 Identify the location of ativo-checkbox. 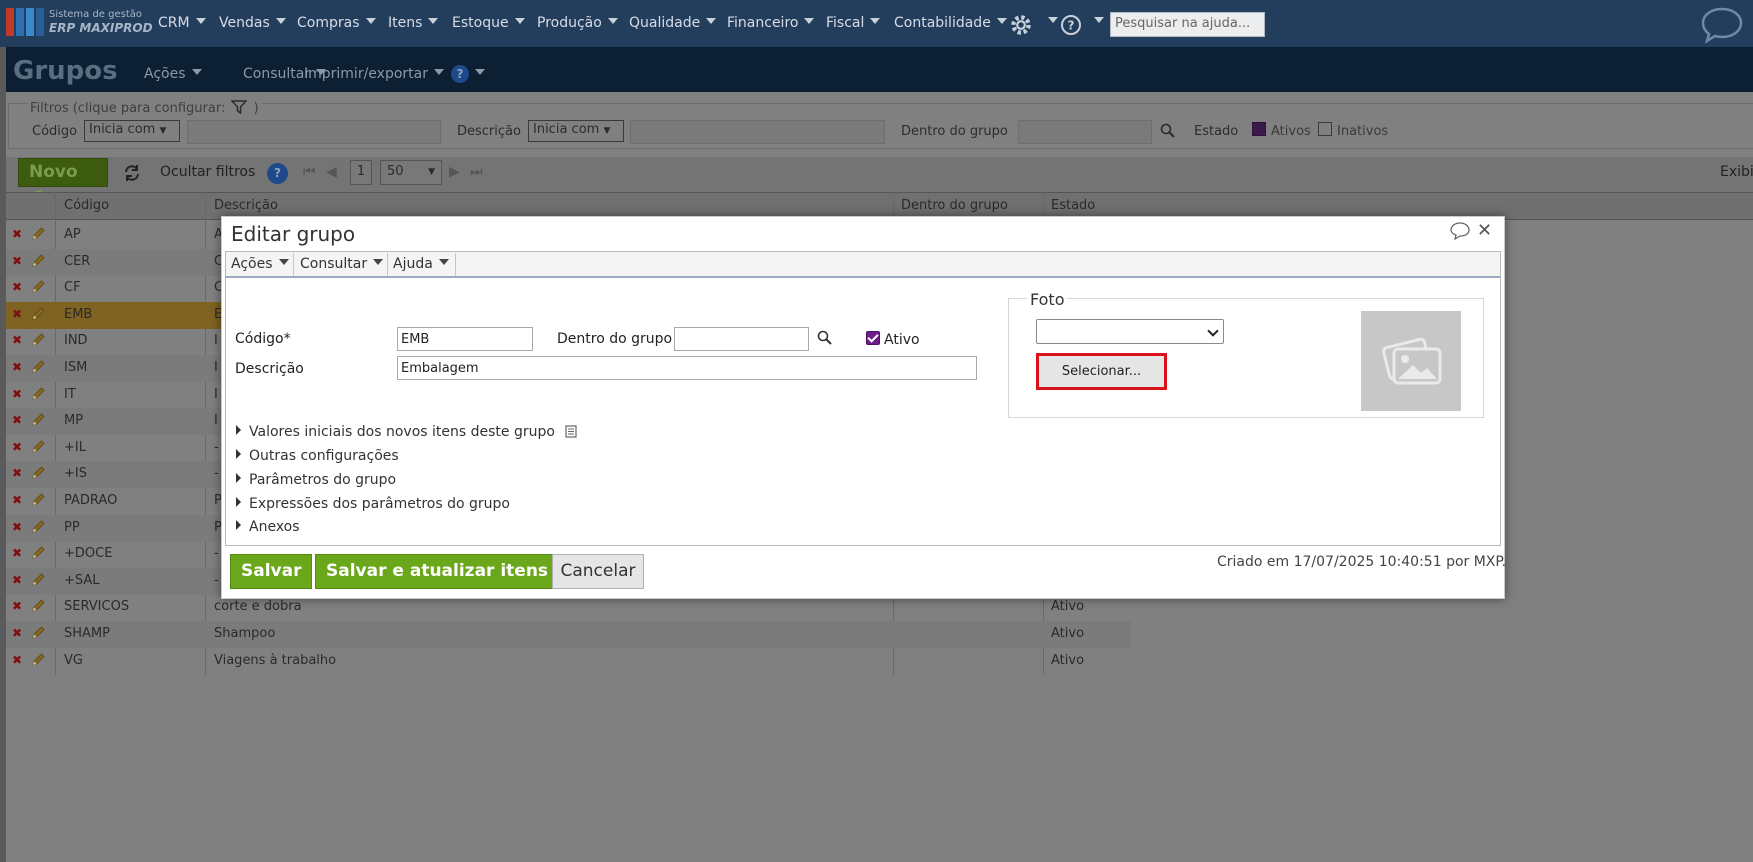
(873, 338).